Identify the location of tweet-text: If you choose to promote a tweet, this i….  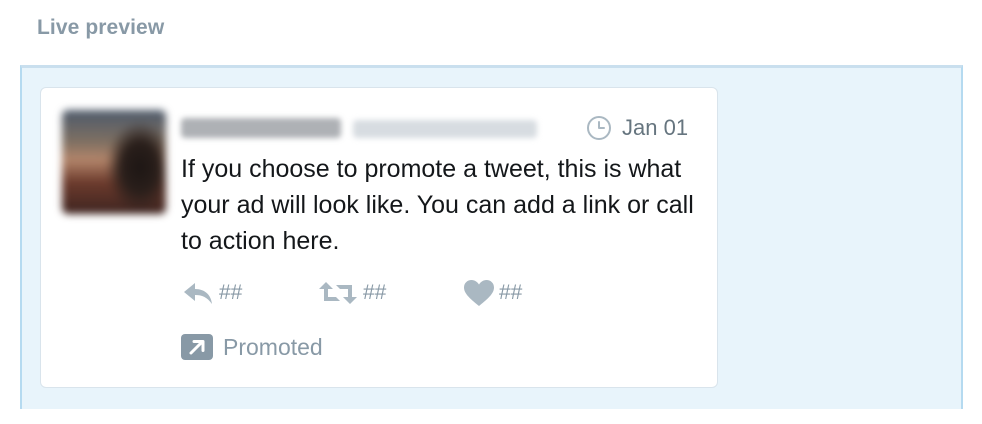
(437, 205).